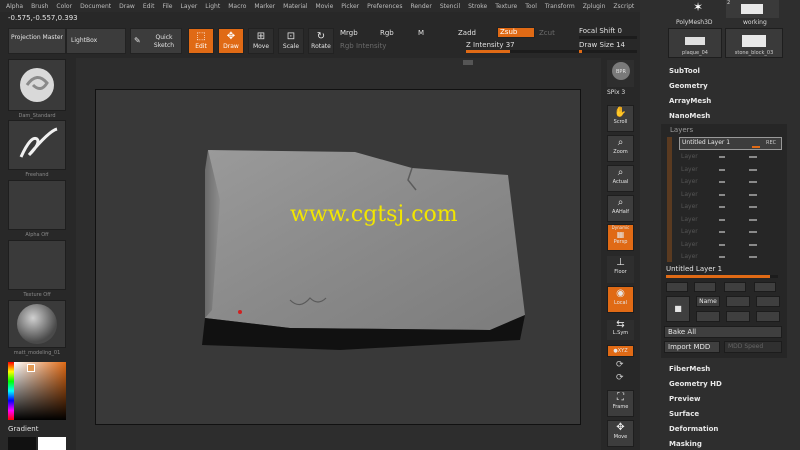  I want to click on menu-item-stroke: Stroke, so click(477, 6).